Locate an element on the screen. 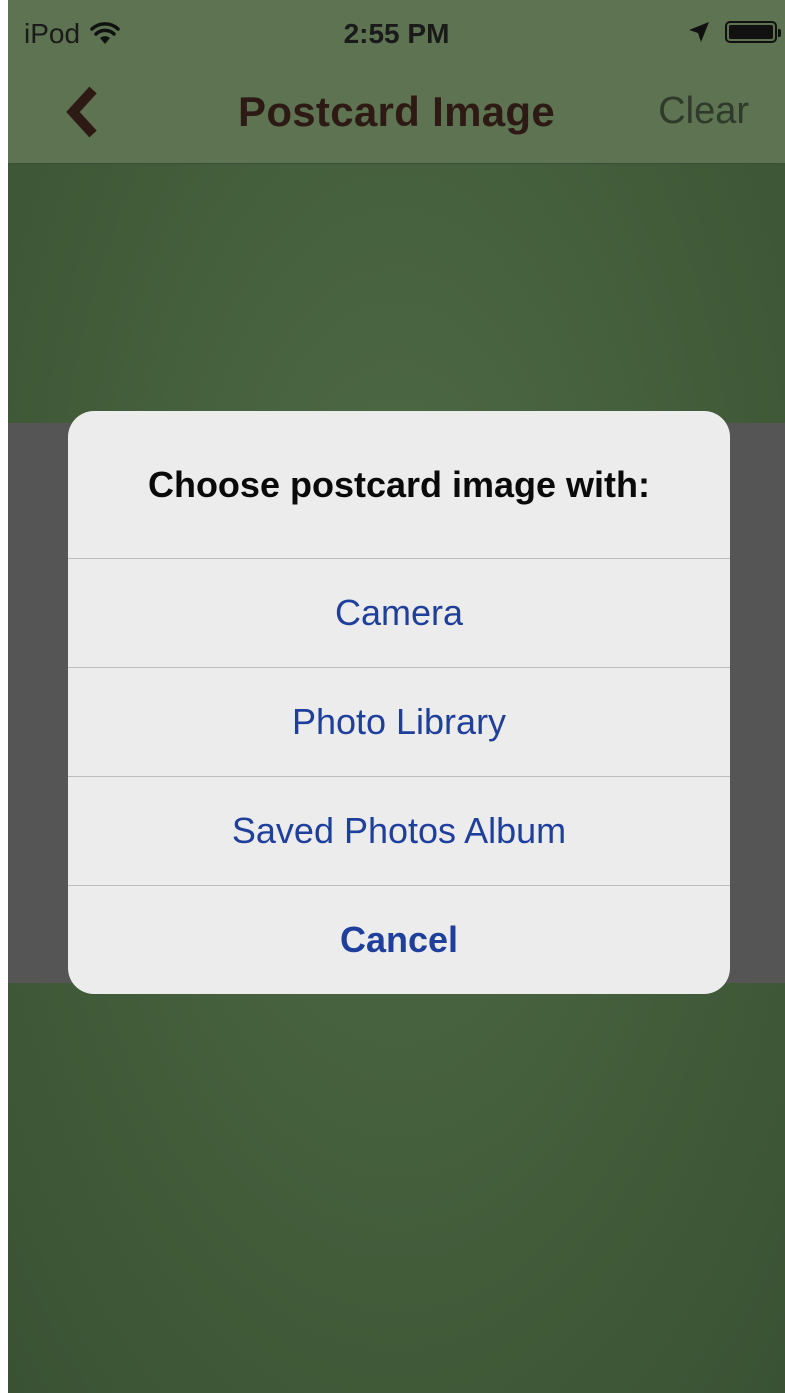  status-indicators is located at coordinates (734, 32).